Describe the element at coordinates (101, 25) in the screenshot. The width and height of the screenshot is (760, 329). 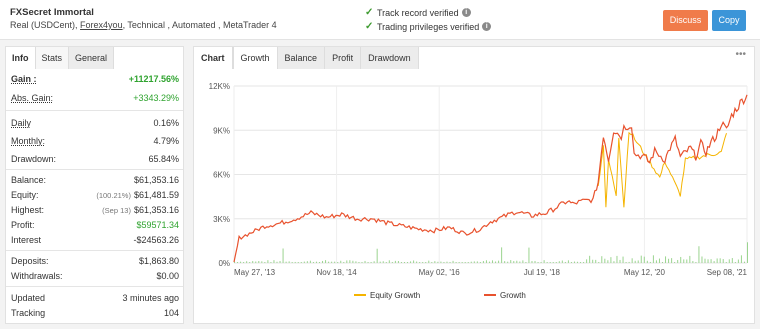
I see `broker-link: Forex4you` at that location.